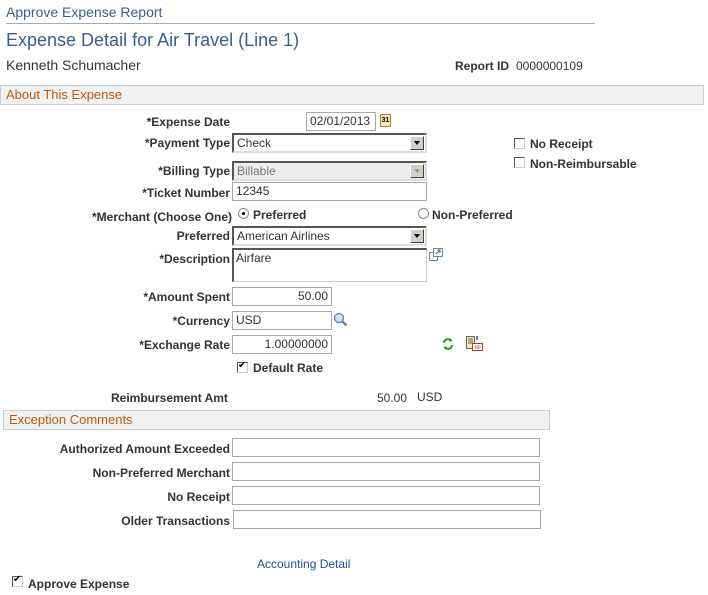 The width and height of the screenshot is (708, 595). What do you see at coordinates (303, 564) in the screenshot?
I see `accounting-detail-link: Accounting Detail` at bounding box center [303, 564].